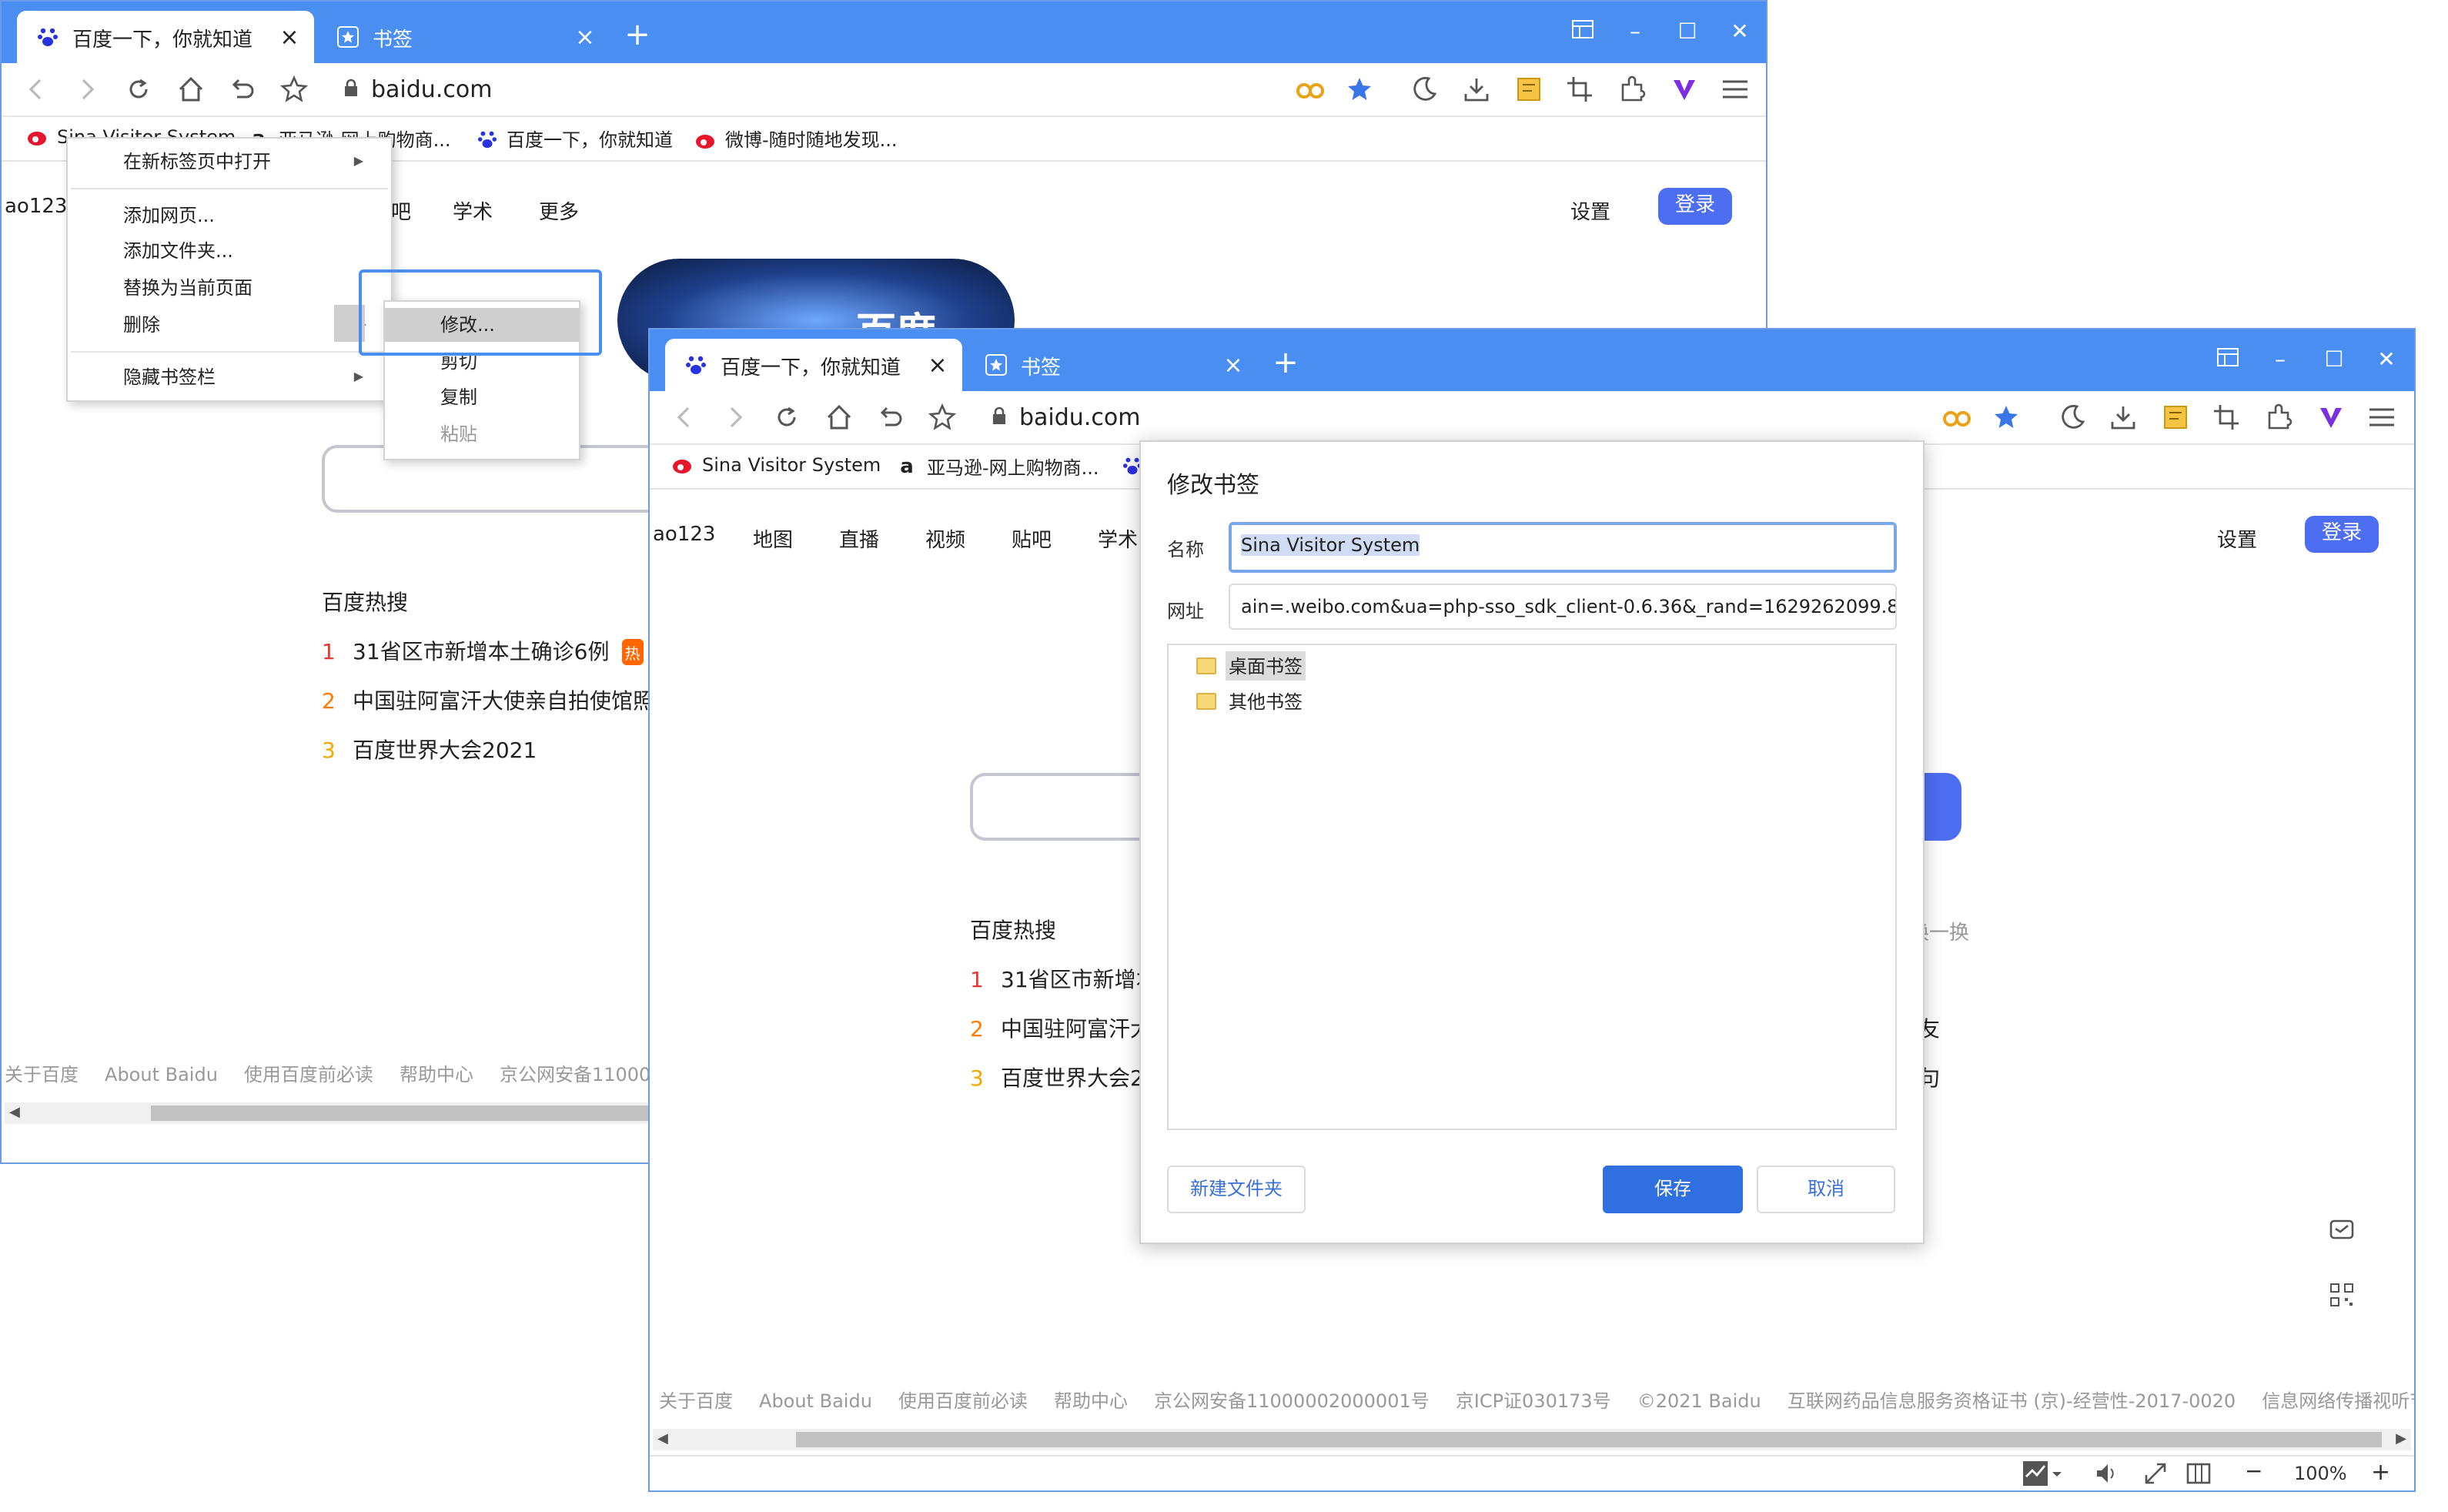 This screenshot has width=2448, height=1512. Describe the element at coordinates (1534, 1401) in the screenshot. I see `footer-link: 京ICP证030173号` at that location.